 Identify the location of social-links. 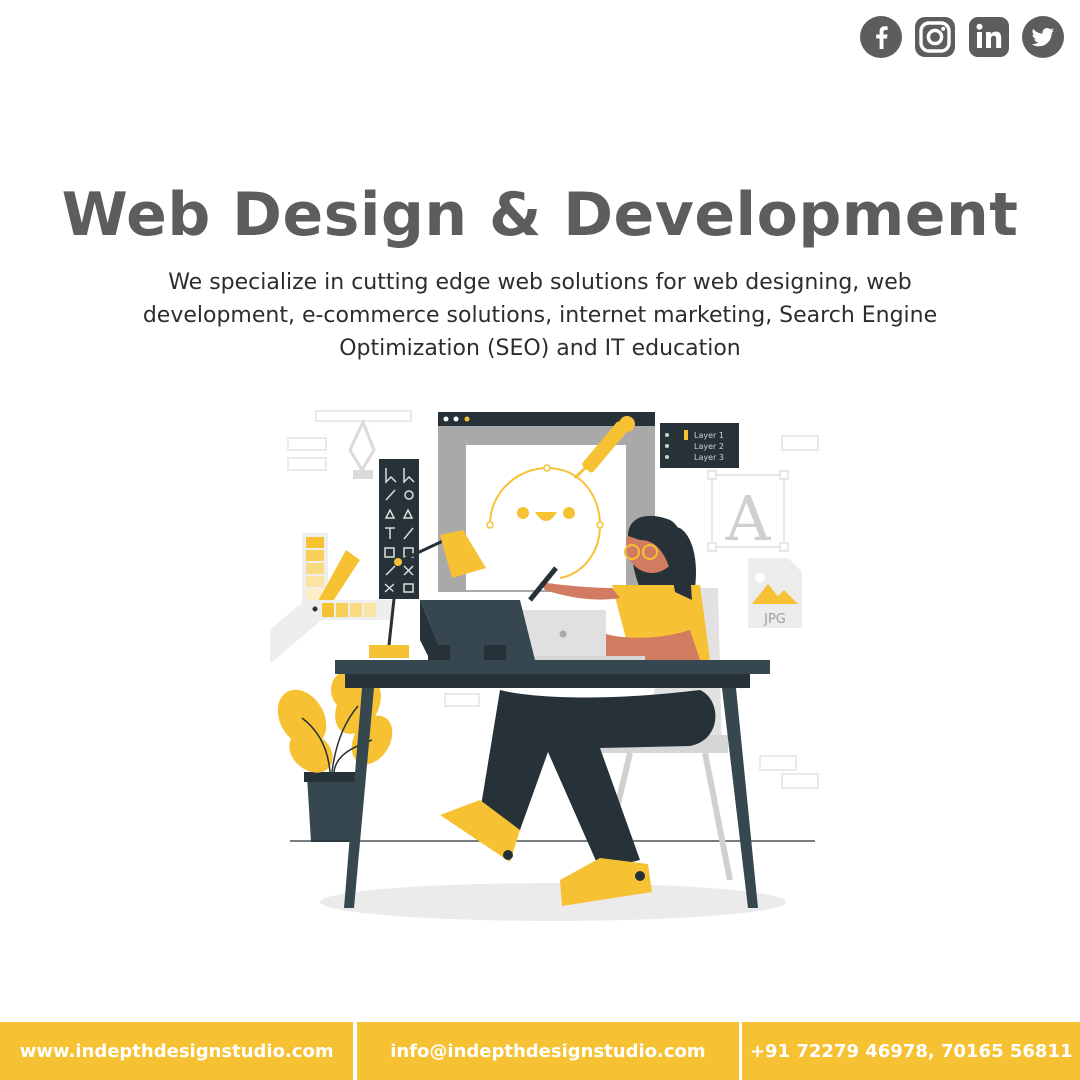
(962, 37).